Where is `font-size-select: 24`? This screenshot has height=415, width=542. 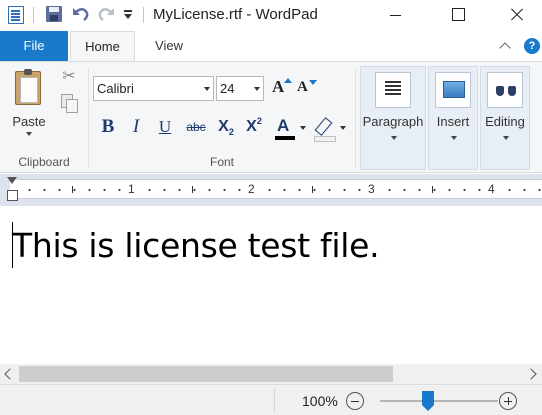
font-size-select: 24 is located at coordinates (240, 88).